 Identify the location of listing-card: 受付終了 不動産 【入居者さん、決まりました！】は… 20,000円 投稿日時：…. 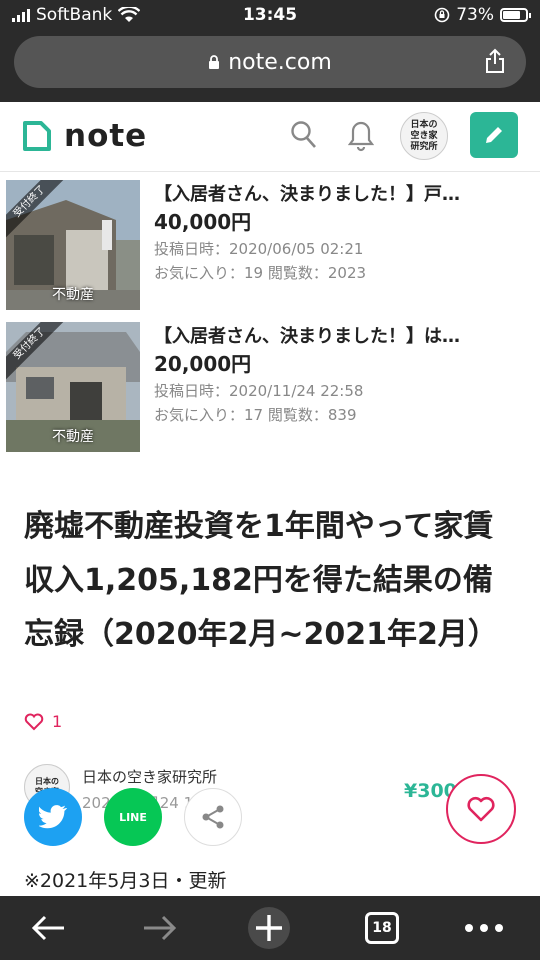
(270, 386).